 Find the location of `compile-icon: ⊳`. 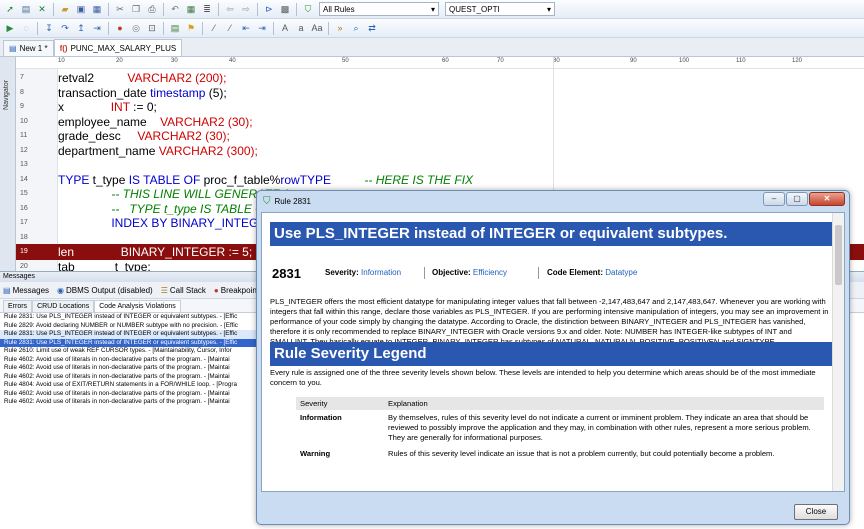

compile-icon: ⊳ is located at coordinates (269, 9).